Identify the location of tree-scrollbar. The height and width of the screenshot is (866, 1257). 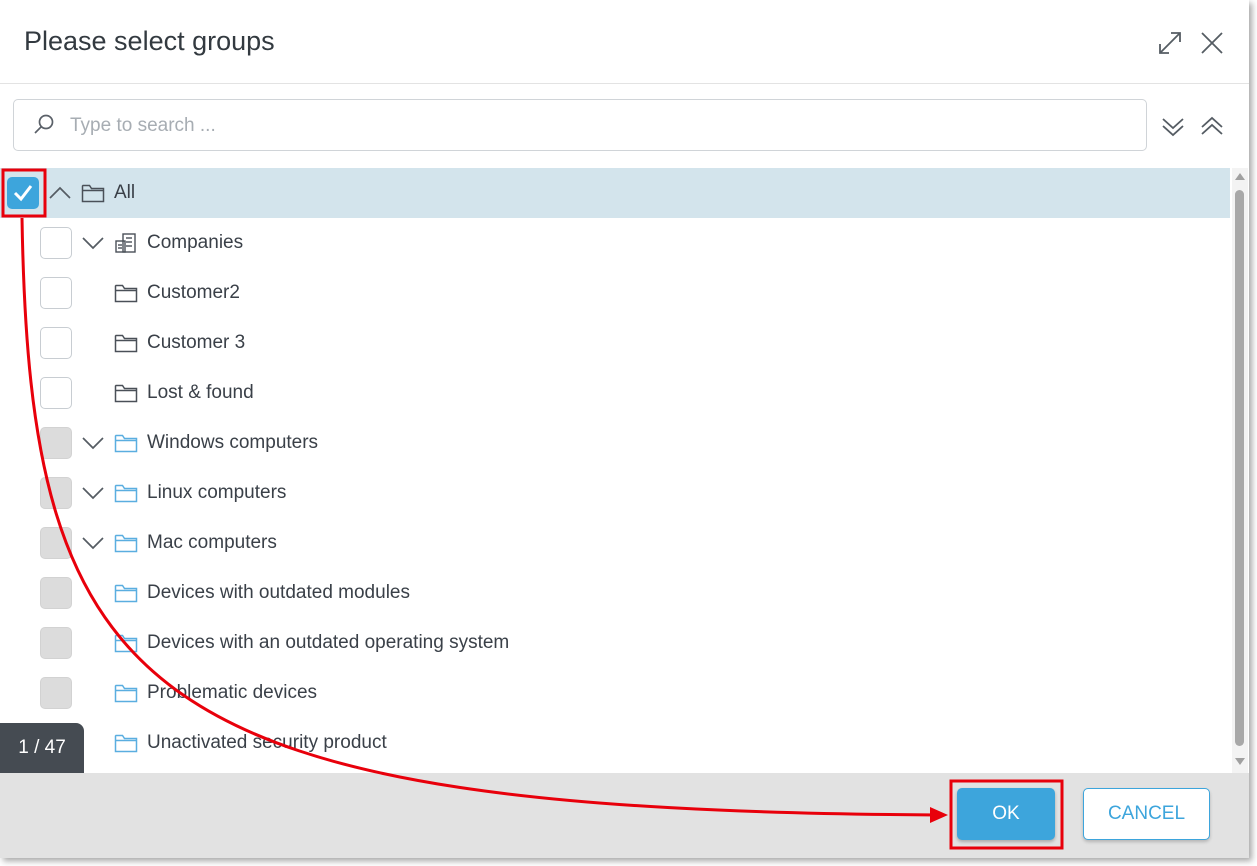
(1240, 470).